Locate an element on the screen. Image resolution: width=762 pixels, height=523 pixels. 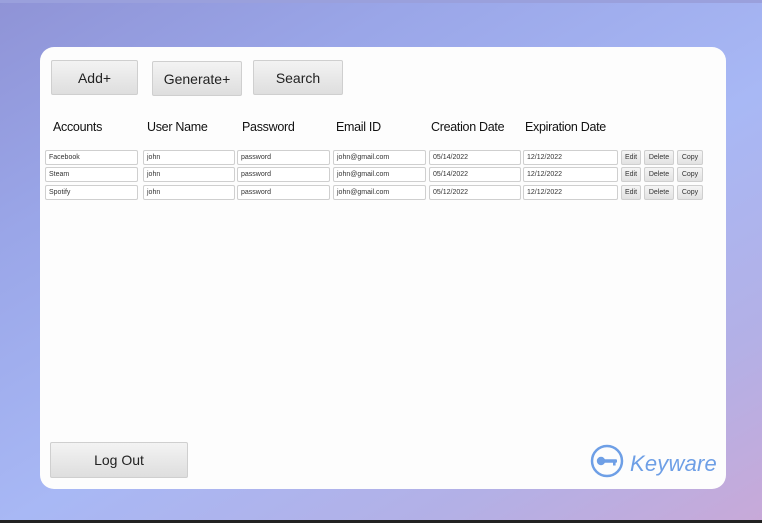
top-border is located at coordinates (381, 1).